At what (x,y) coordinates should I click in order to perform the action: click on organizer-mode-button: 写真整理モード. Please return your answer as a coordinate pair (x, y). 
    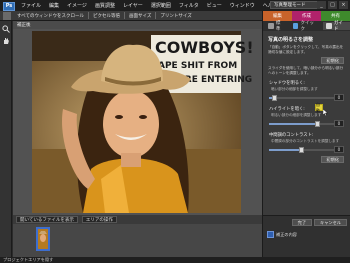
    Looking at the image, I should click on (294, 5).